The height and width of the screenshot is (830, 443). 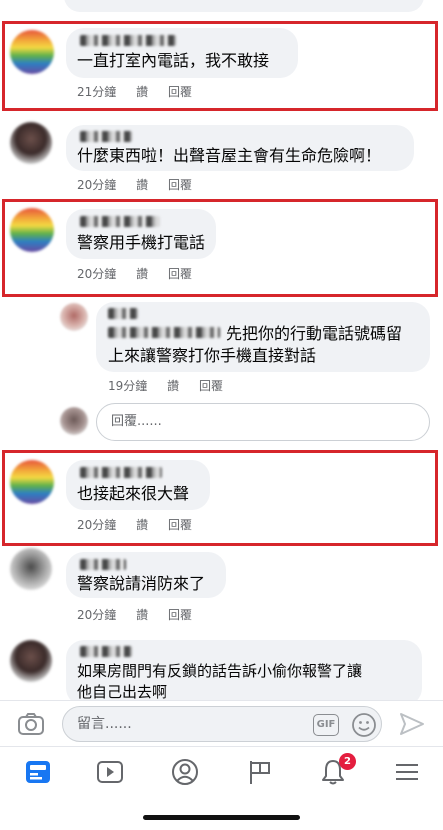 I want to click on emoji-icon, so click(x=364, y=725).